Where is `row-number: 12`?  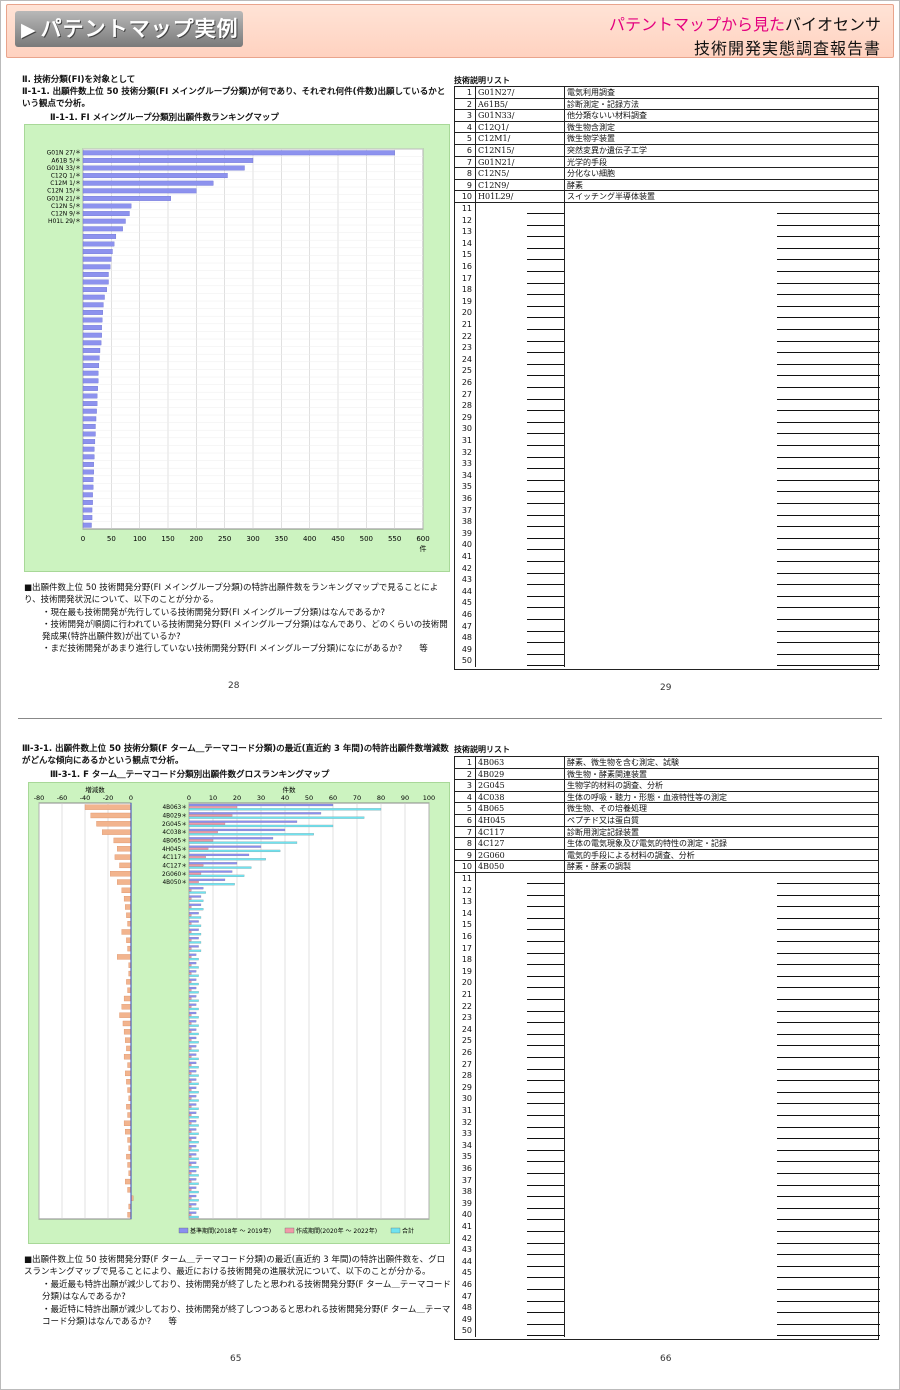
row-number: 12 is located at coordinates (465, 220).